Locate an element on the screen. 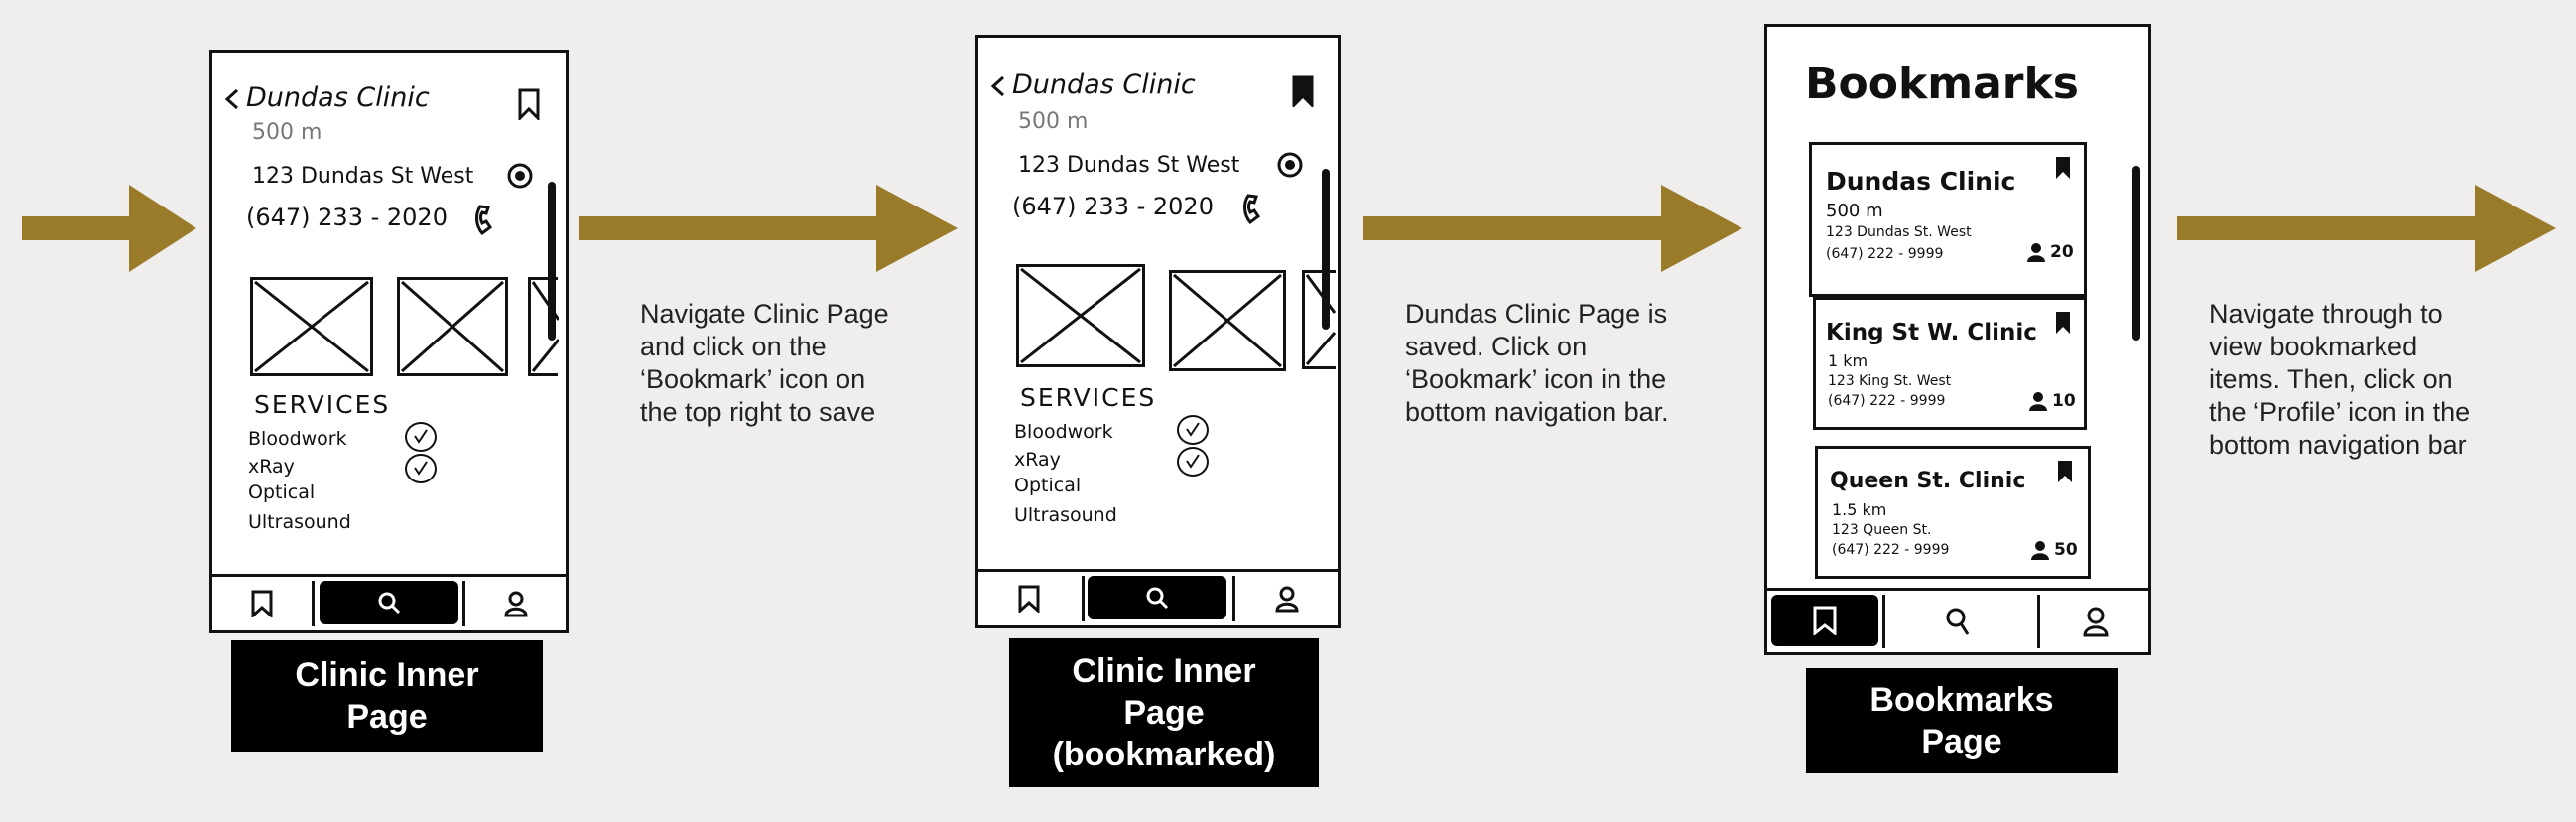  card-clinic-name: Queen St. Clinic is located at coordinates (1928, 481).